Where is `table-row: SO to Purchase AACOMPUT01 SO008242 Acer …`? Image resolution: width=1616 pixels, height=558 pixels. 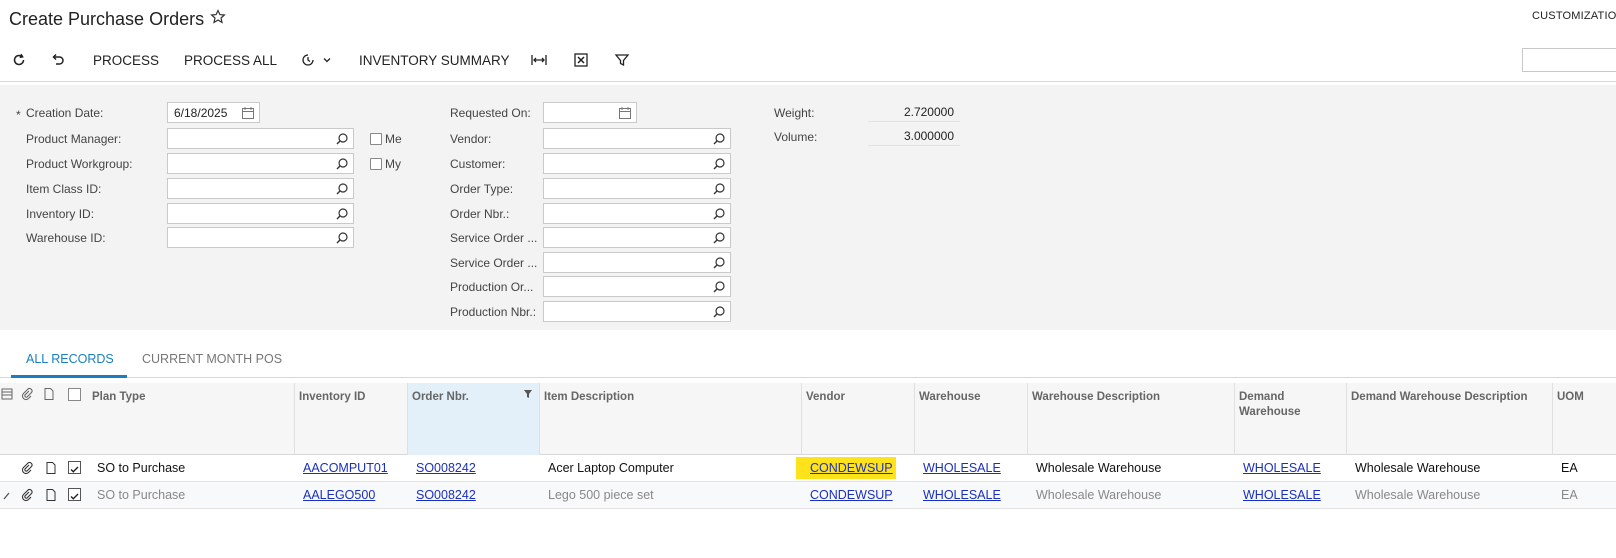 table-row: SO to Purchase AACOMPUT01 SO008242 Acer … is located at coordinates (808, 468).